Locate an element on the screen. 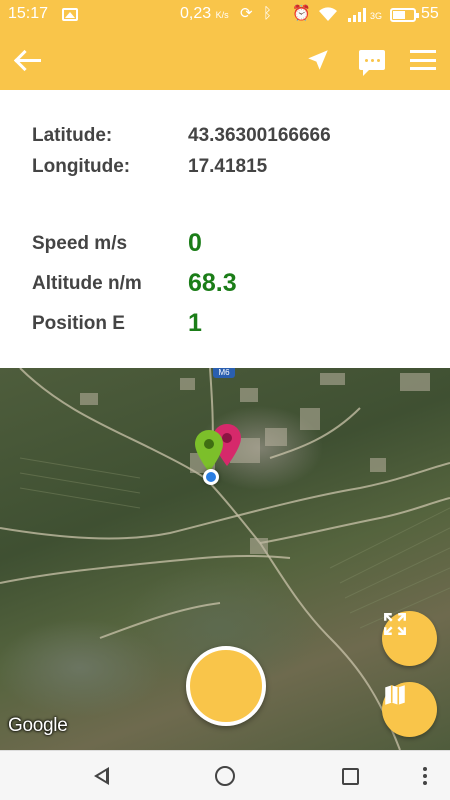 The image size is (450, 800). nav-back-button is located at coordinates (101, 776).